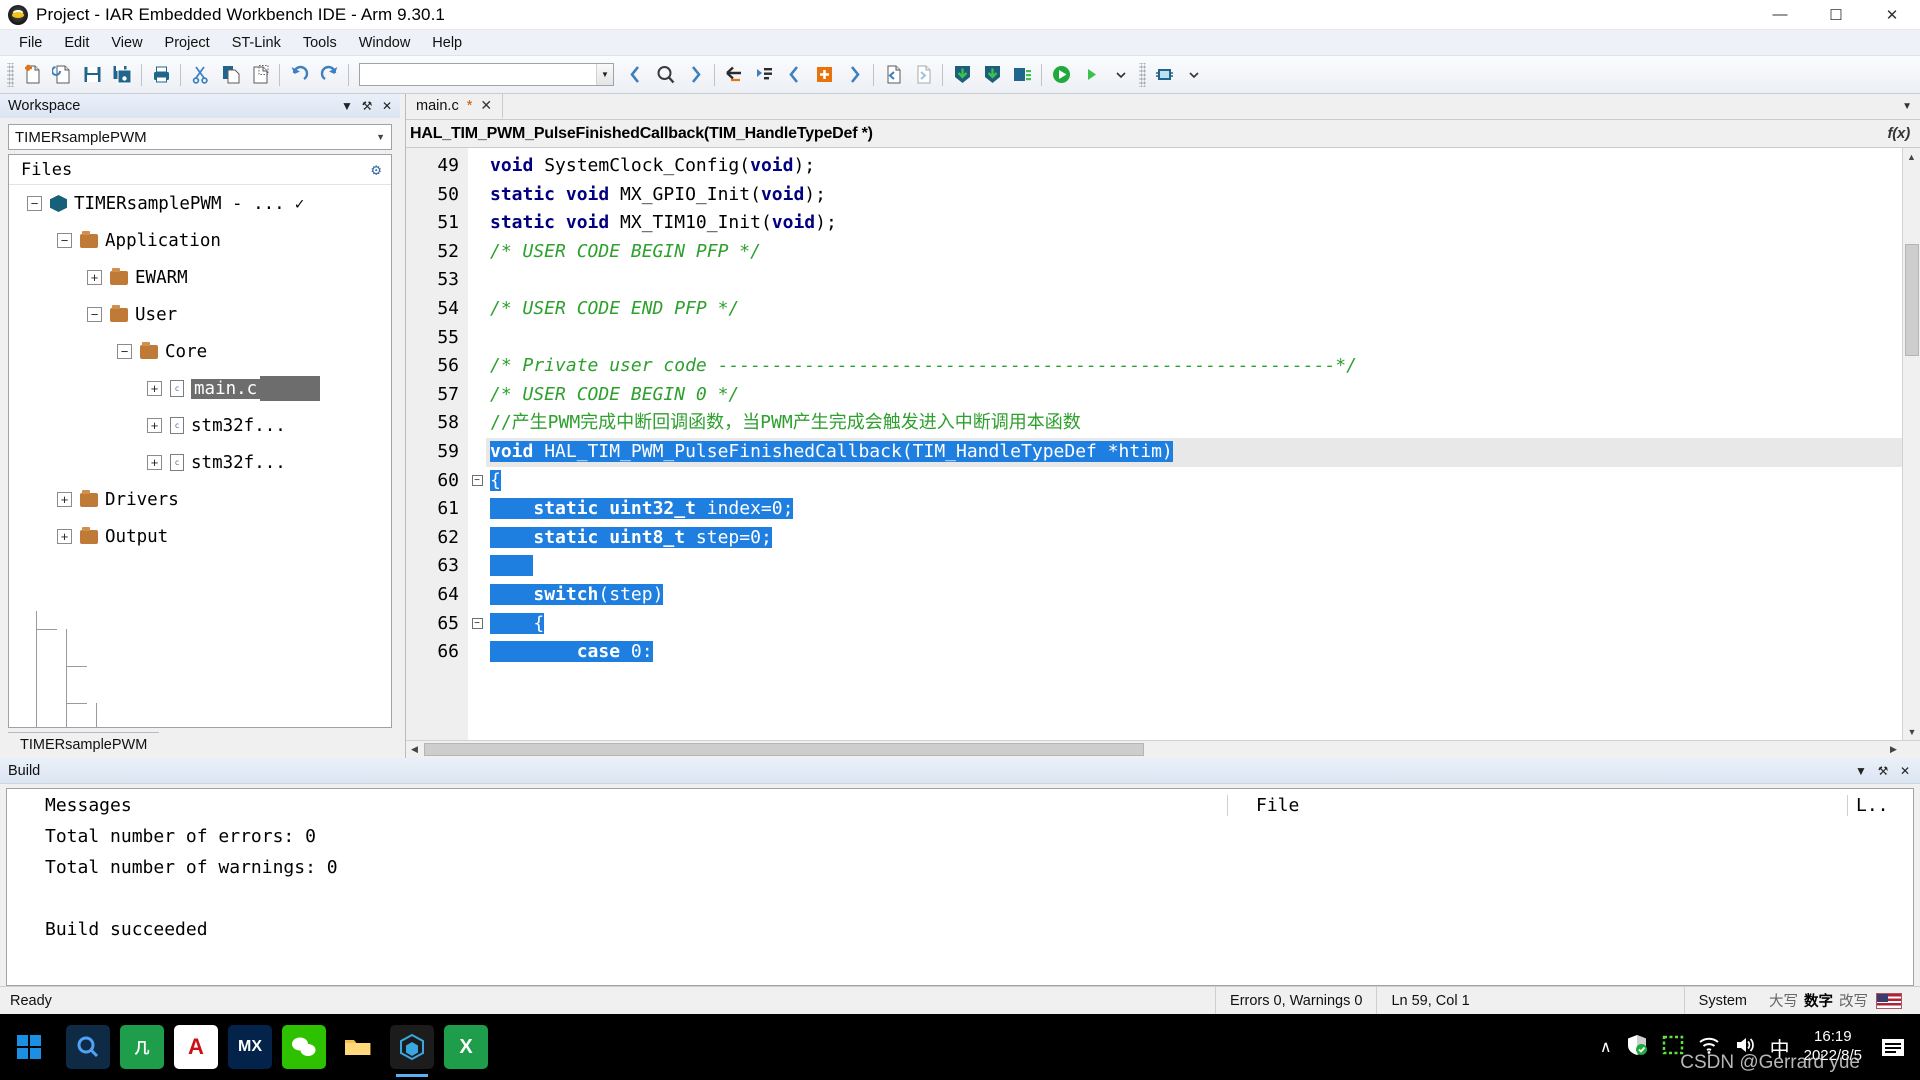  What do you see at coordinates (824, 75) in the screenshot?
I see `toggle-bookmark-icon` at bounding box center [824, 75].